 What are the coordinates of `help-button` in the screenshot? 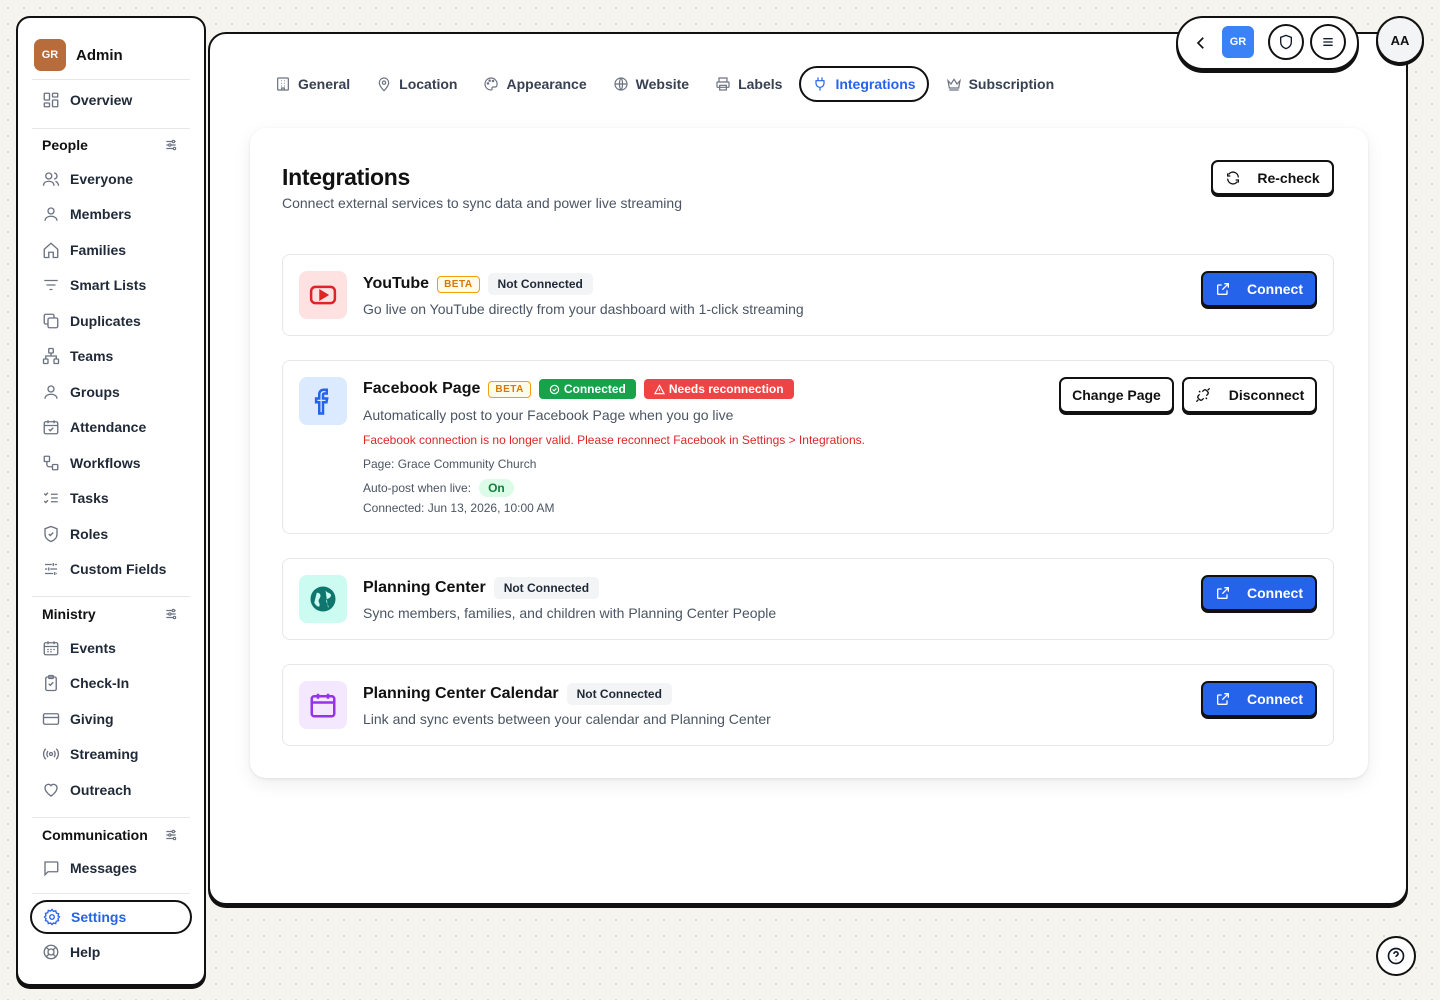 It's located at (1396, 956).